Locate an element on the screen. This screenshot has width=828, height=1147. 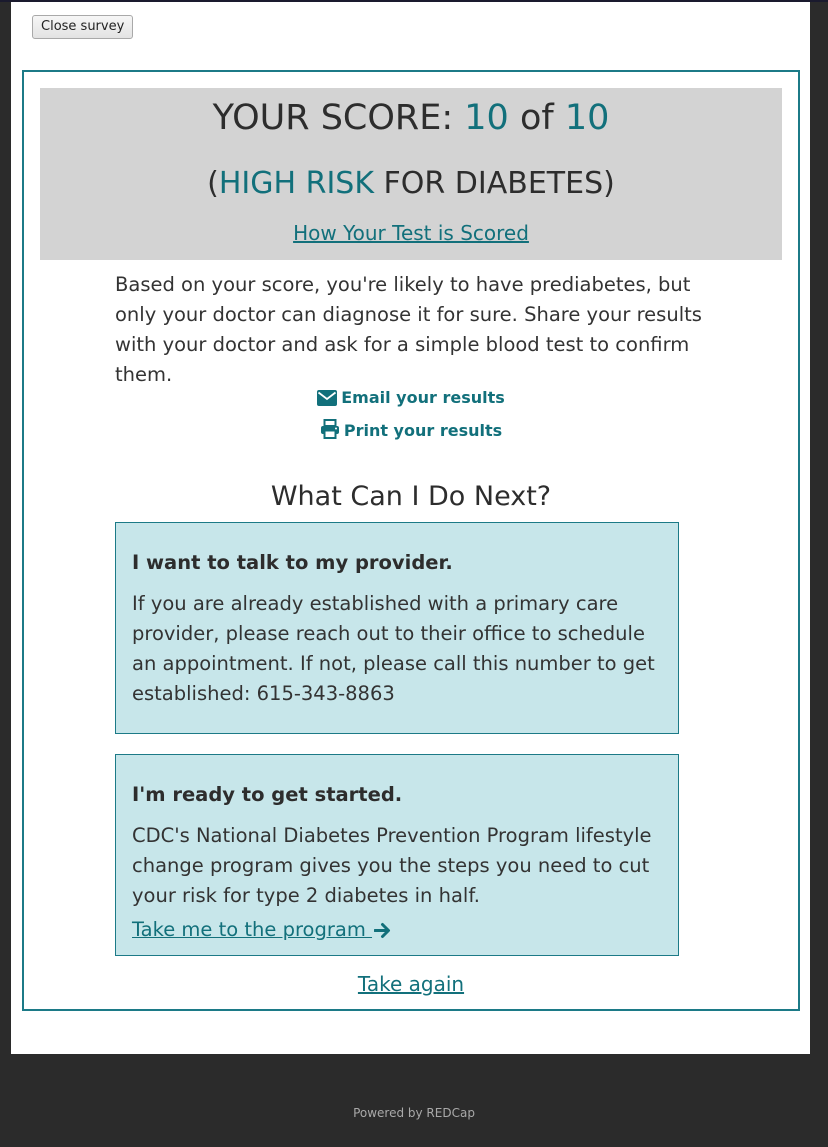
score-value: 10 is located at coordinates (486, 118).